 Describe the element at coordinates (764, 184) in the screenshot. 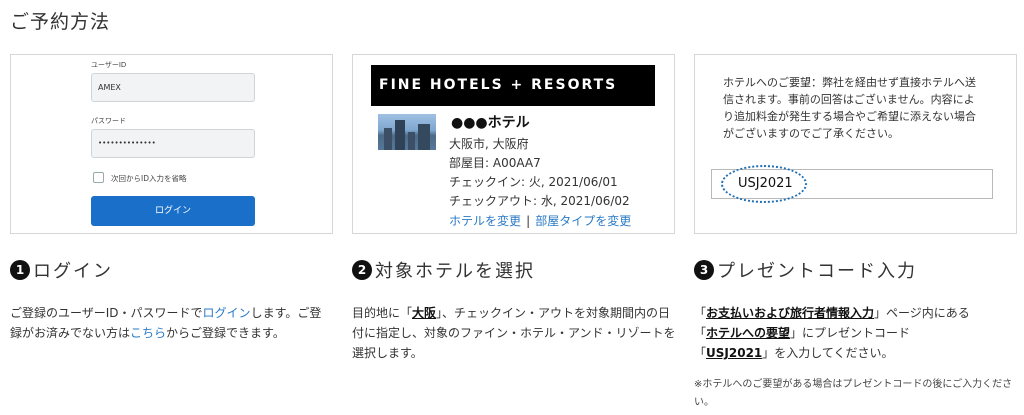

I see `highlight-circle` at that location.